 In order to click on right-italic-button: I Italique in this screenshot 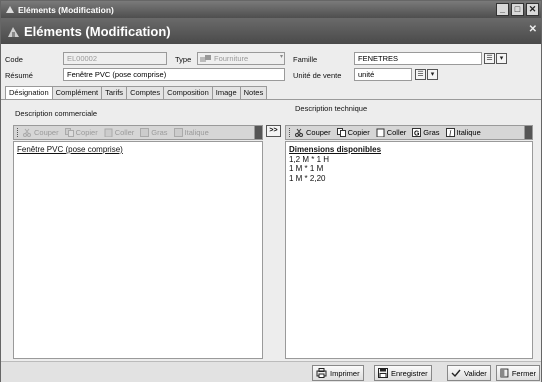, I will do `click(463, 132)`.